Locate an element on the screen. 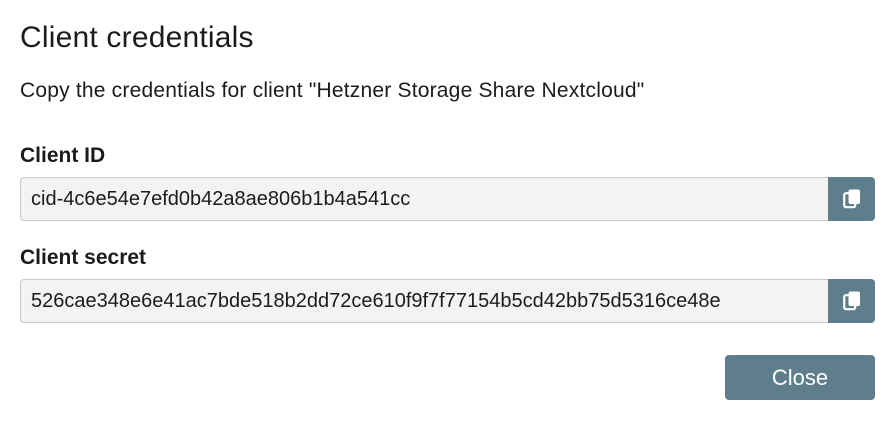 The image size is (896, 421). client-secret-field is located at coordinates (424, 301).